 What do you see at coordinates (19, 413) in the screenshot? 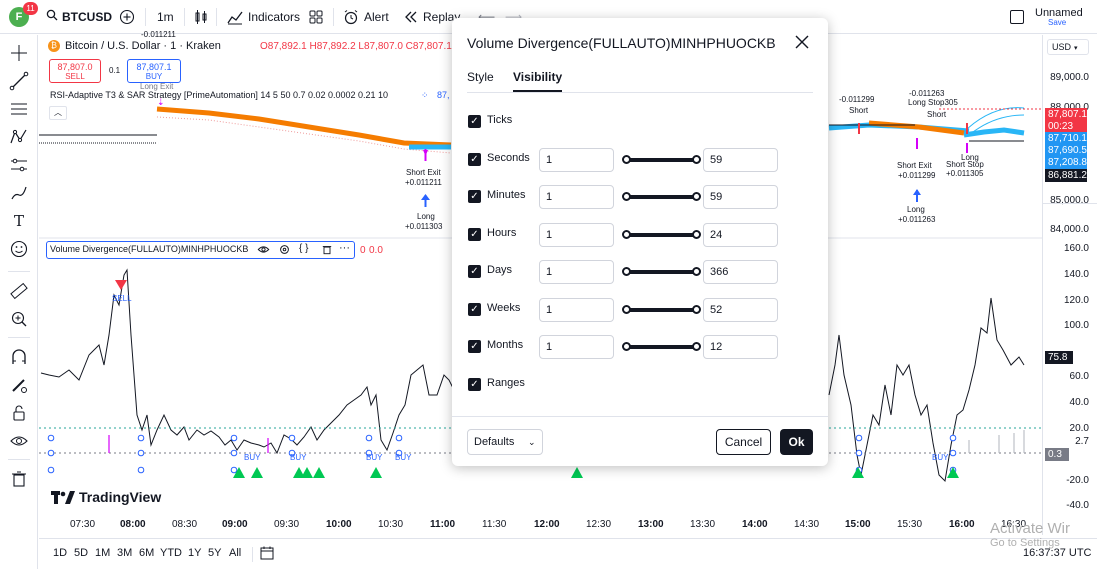
I see `lock-icon` at bounding box center [19, 413].